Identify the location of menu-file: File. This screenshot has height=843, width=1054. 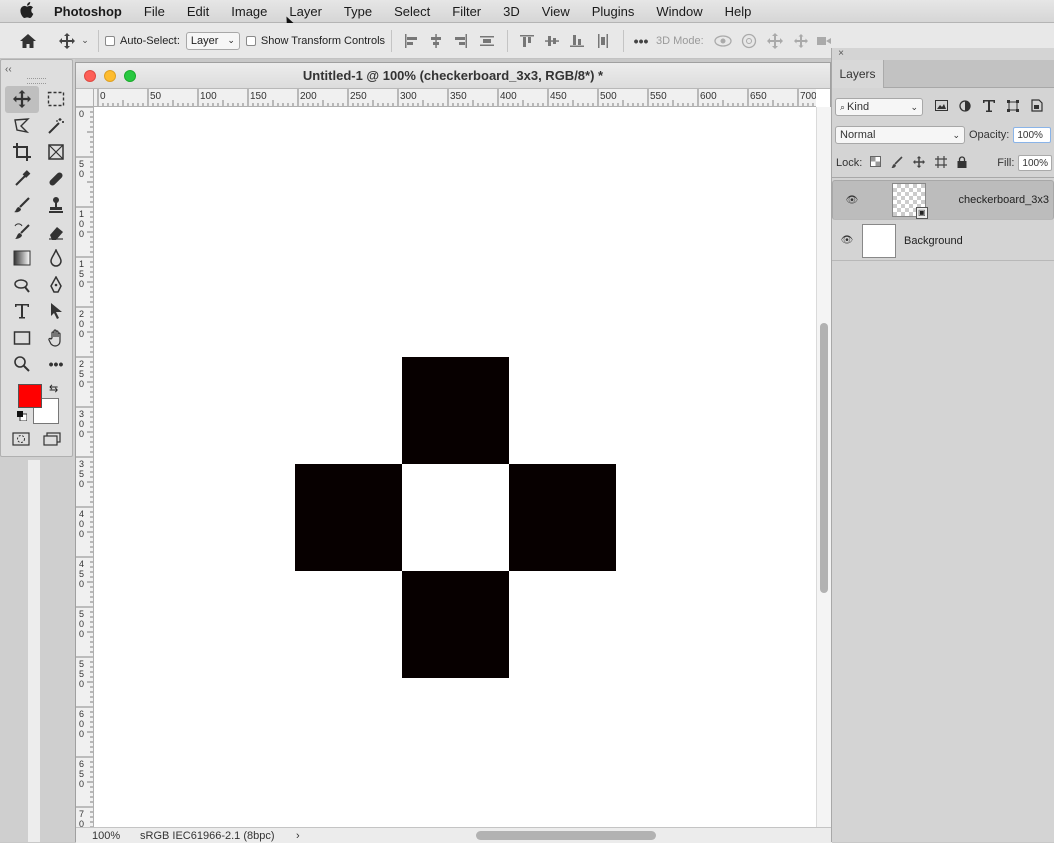
(154, 11).